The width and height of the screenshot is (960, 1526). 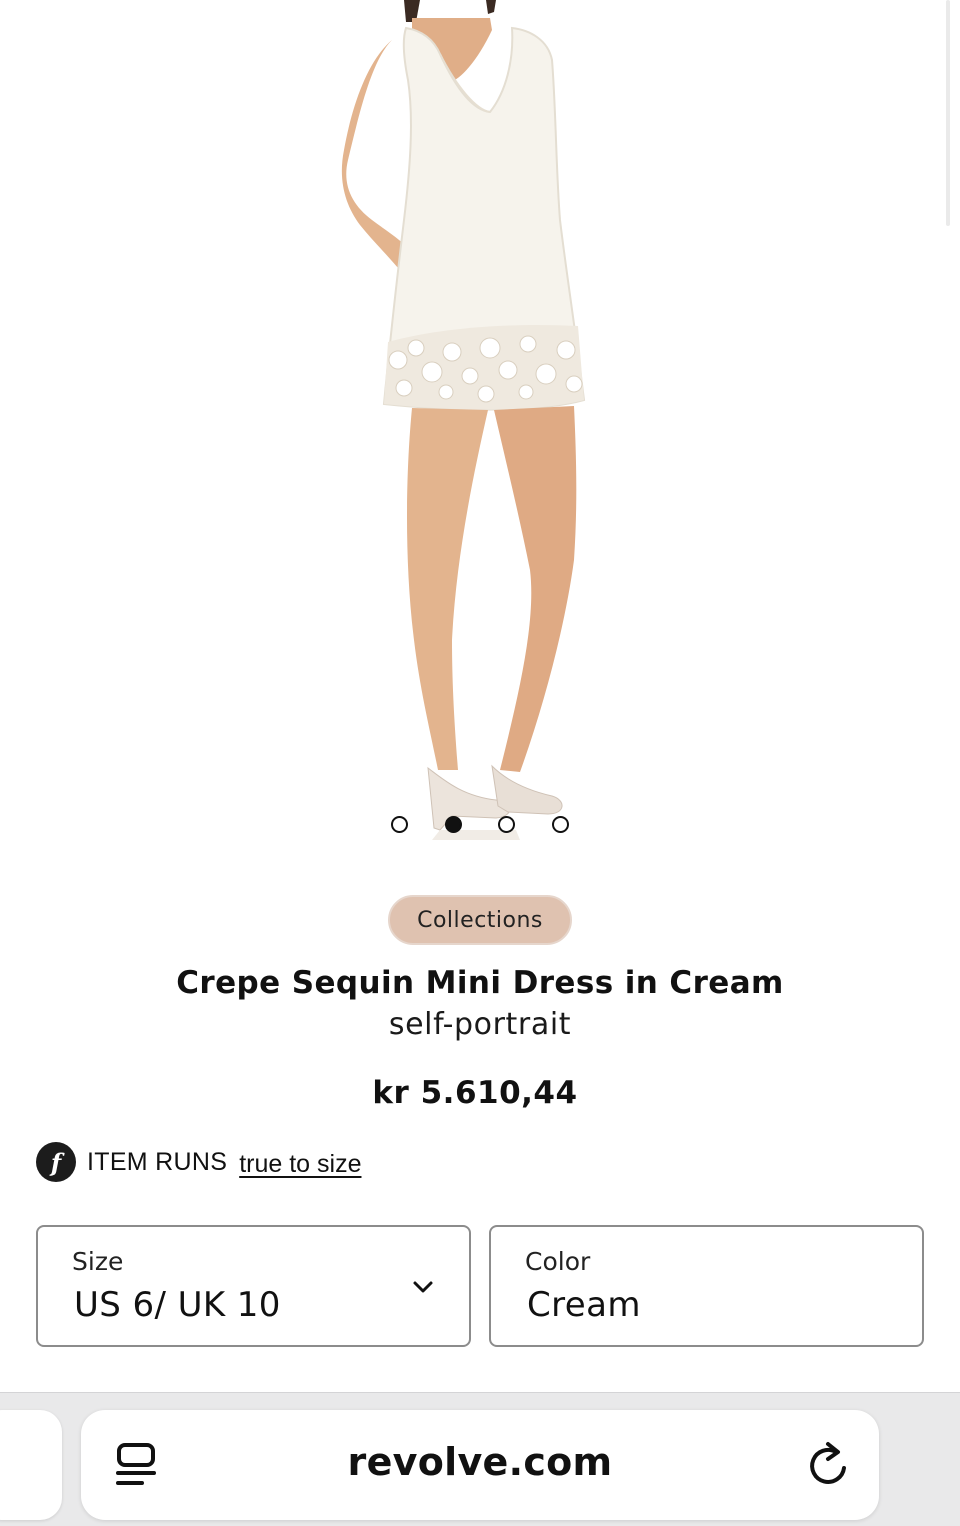 What do you see at coordinates (56, 1162) in the screenshot?
I see `fit-predictor-logo-icon: f` at bounding box center [56, 1162].